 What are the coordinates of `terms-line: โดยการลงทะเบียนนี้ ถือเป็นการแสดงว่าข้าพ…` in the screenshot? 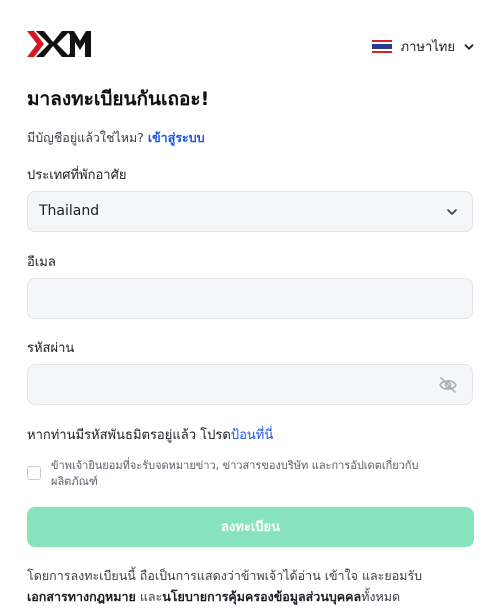 It's located at (225, 575).